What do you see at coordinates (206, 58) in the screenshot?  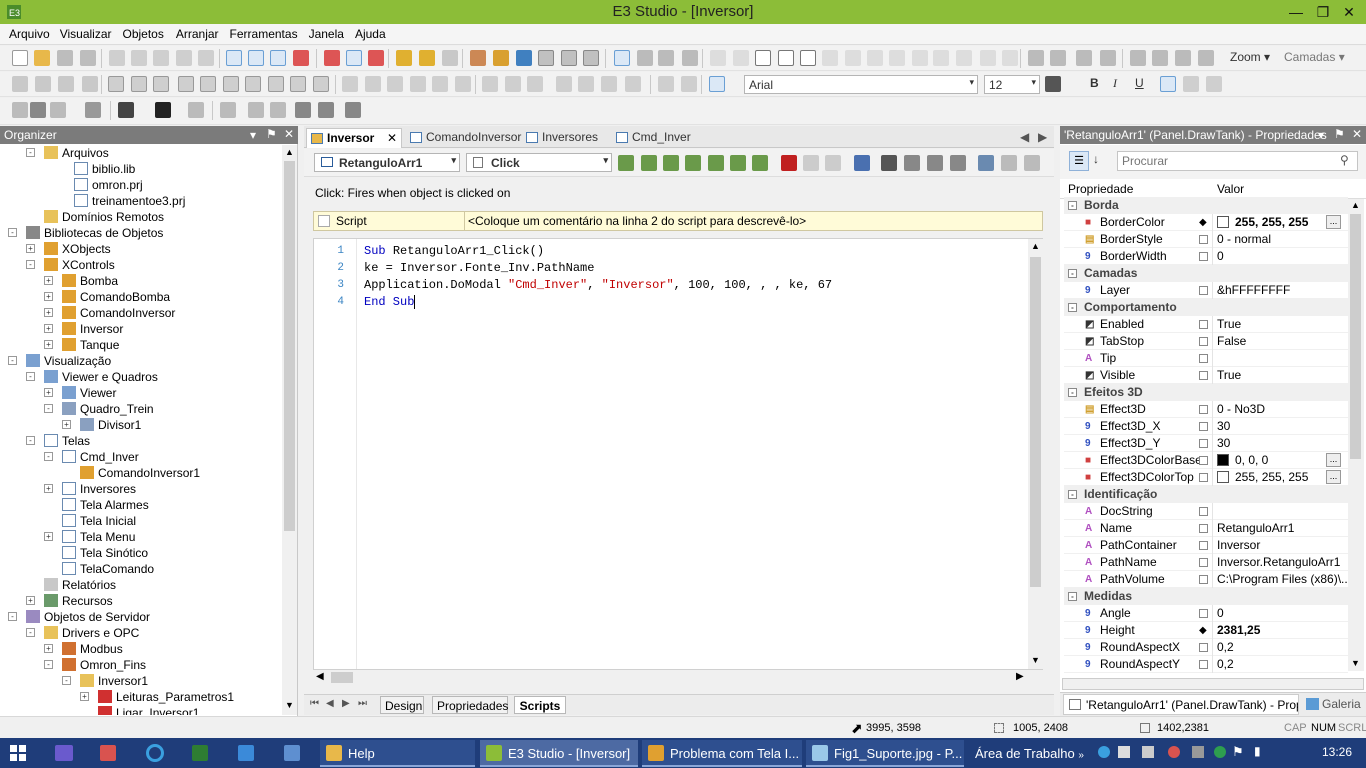 I see `redo-icon` at bounding box center [206, 58].